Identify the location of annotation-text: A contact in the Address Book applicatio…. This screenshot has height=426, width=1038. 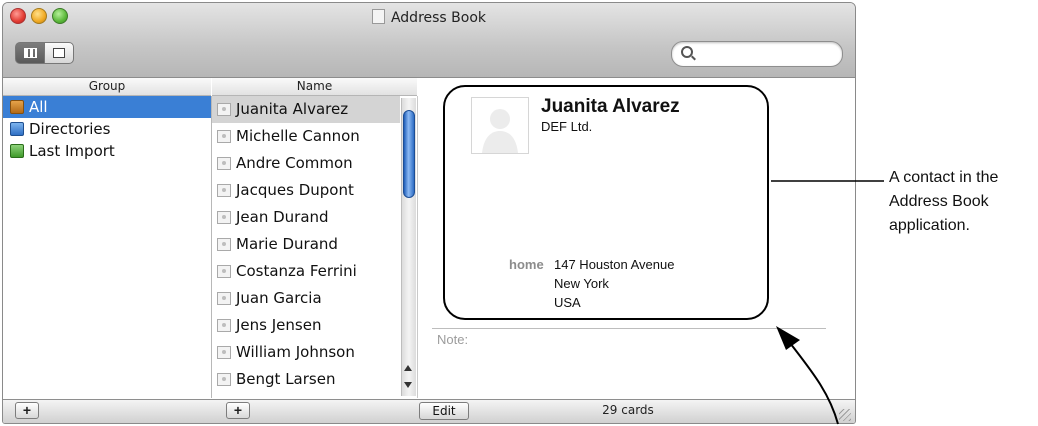
(943, 202).